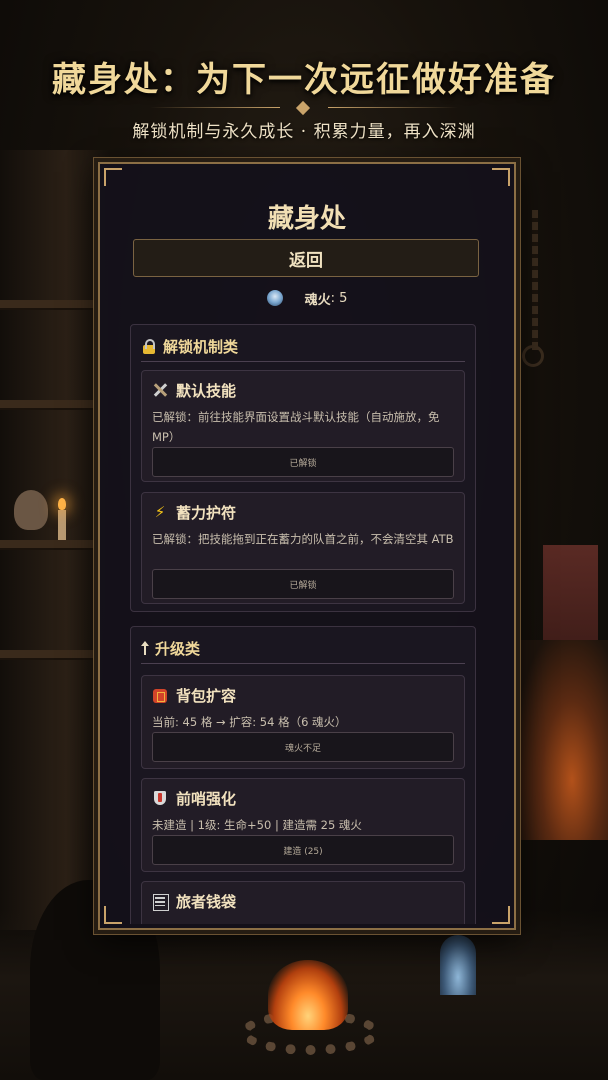 This screenshot has height=1080, width=608. What do you see at coordinates (535, 280) in the screenshot?
I see `hanging-chain` at bounding box center [535, 280].